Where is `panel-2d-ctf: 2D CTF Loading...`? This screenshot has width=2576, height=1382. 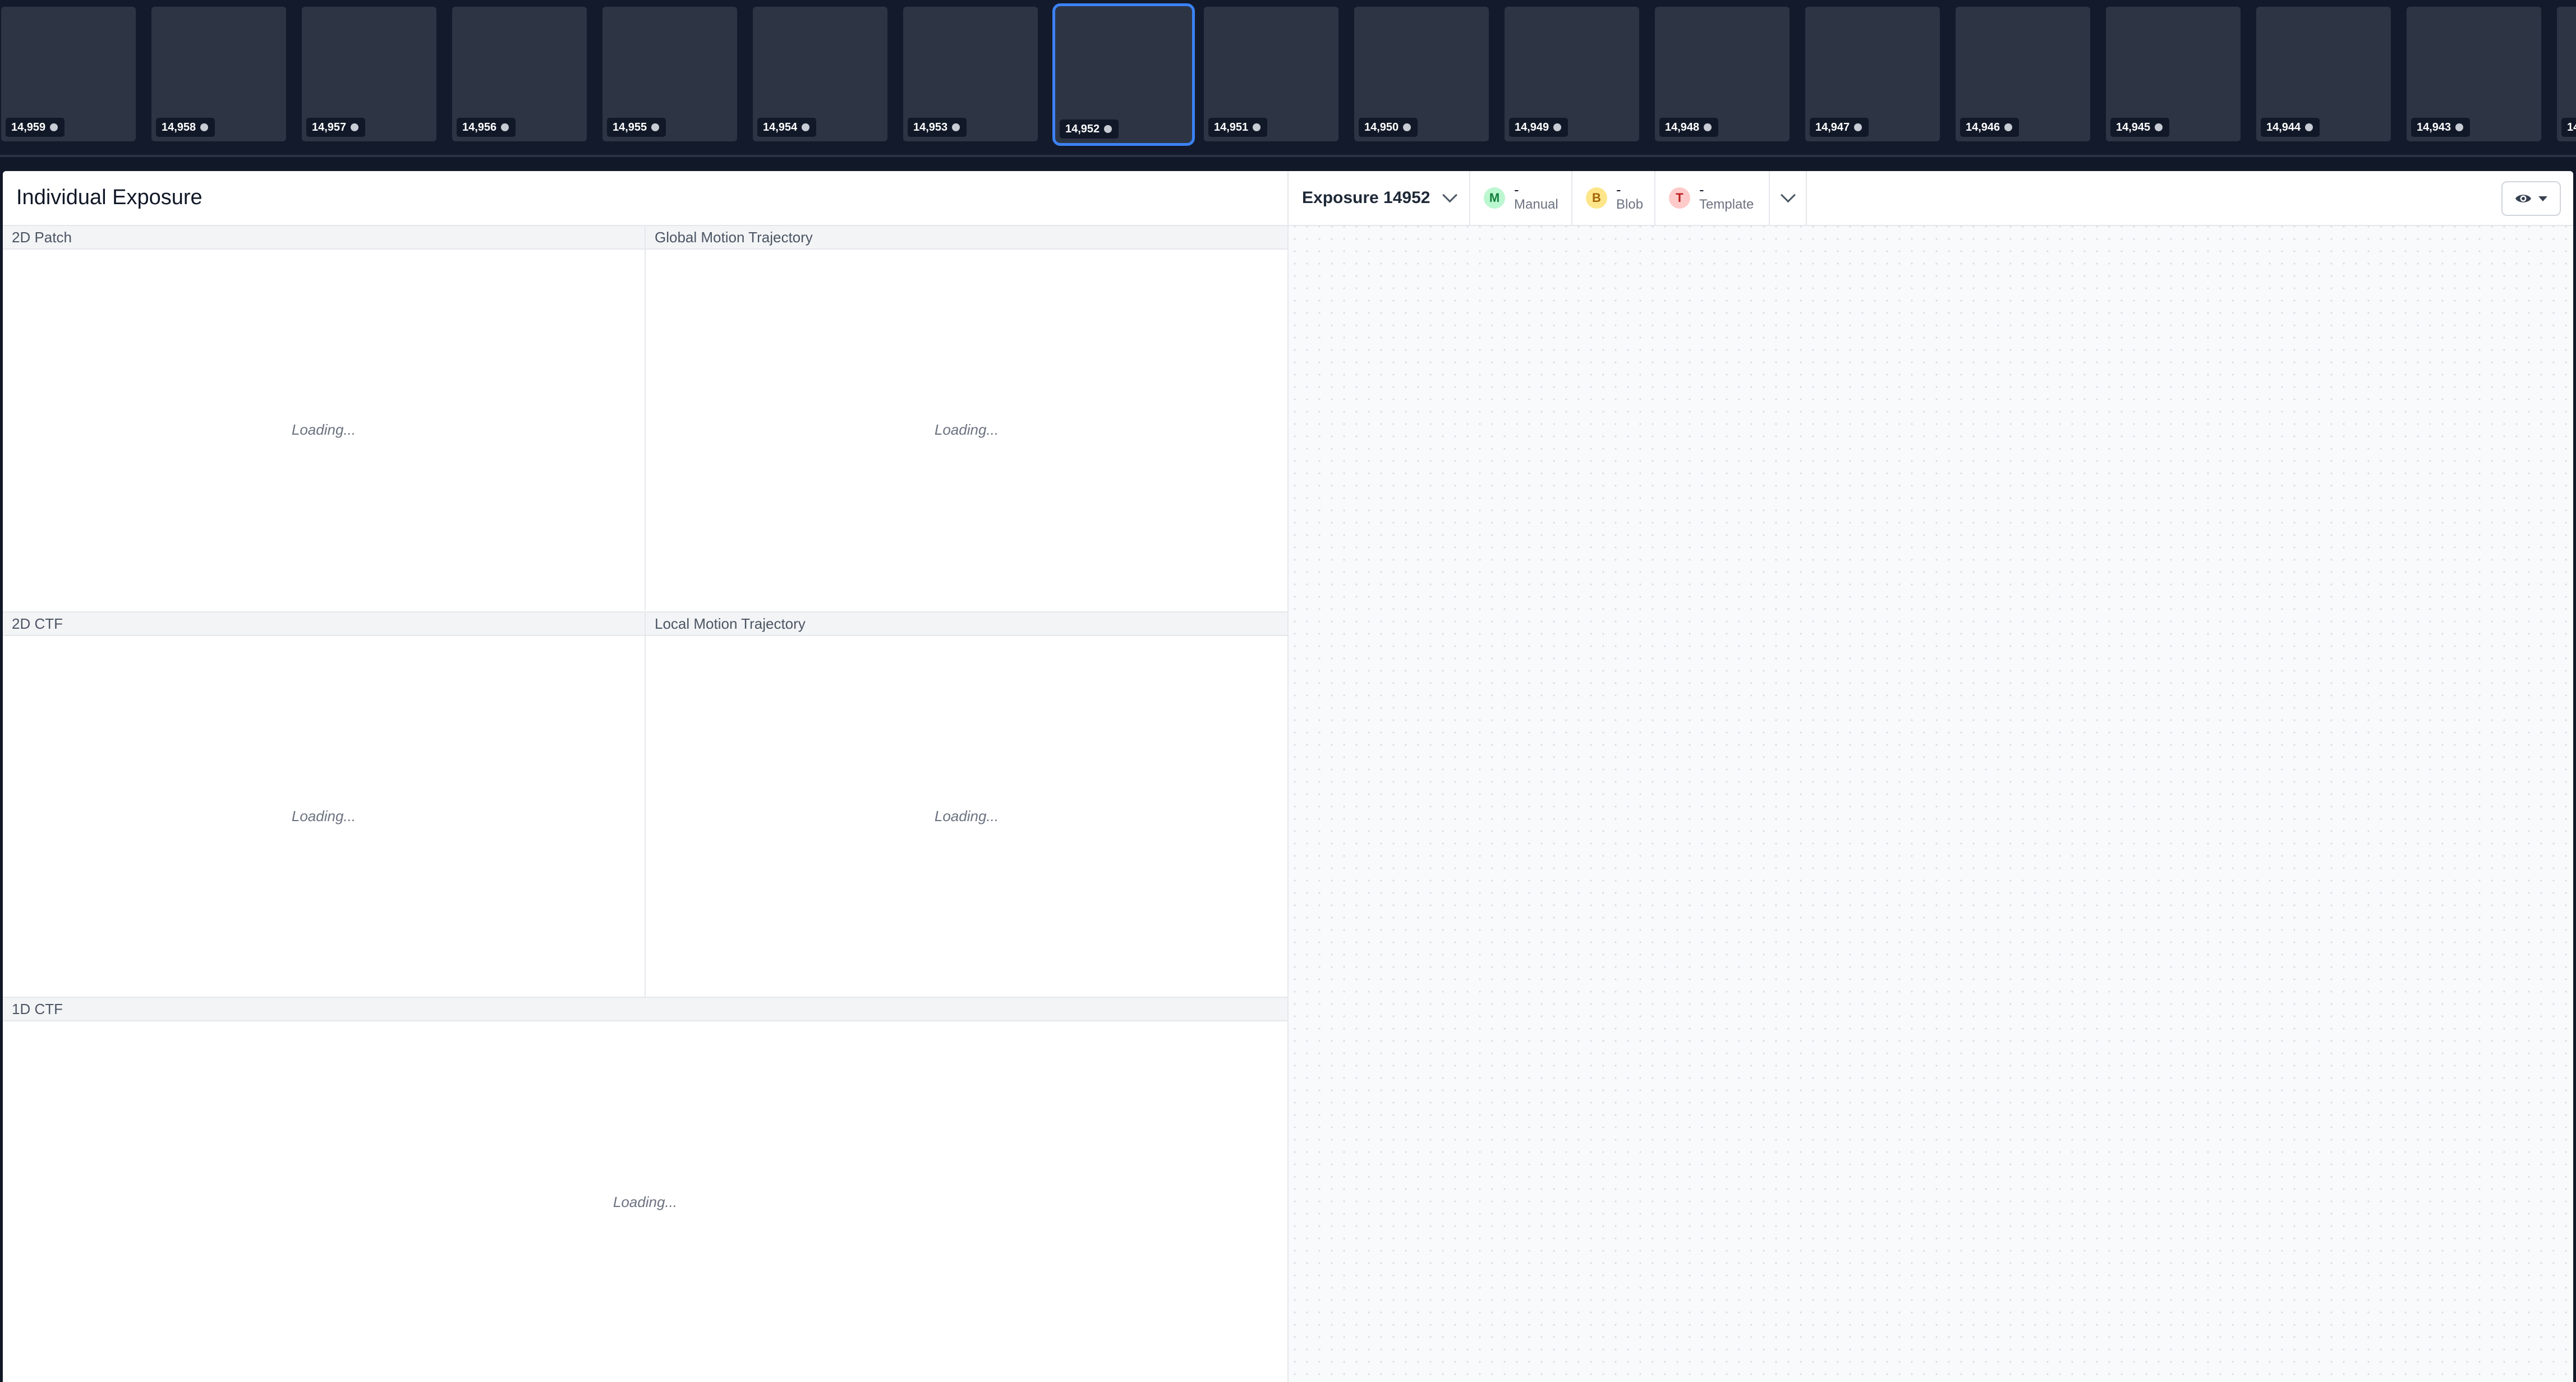 panel-2d-ctf: 2D CTF Loading... is located at coordinates (324, 804).